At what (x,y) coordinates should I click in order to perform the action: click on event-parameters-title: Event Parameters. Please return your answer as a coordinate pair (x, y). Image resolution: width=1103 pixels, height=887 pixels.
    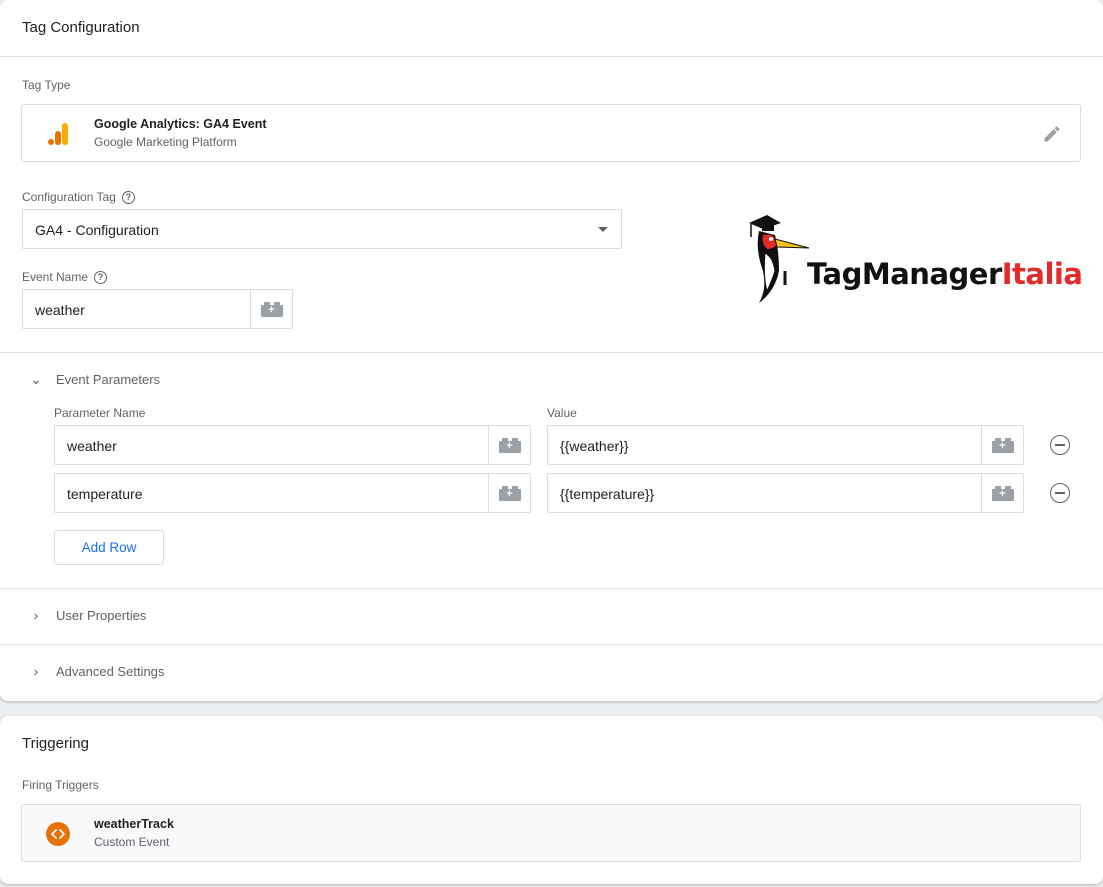
    Looking at the image, I should click on (108, 379).